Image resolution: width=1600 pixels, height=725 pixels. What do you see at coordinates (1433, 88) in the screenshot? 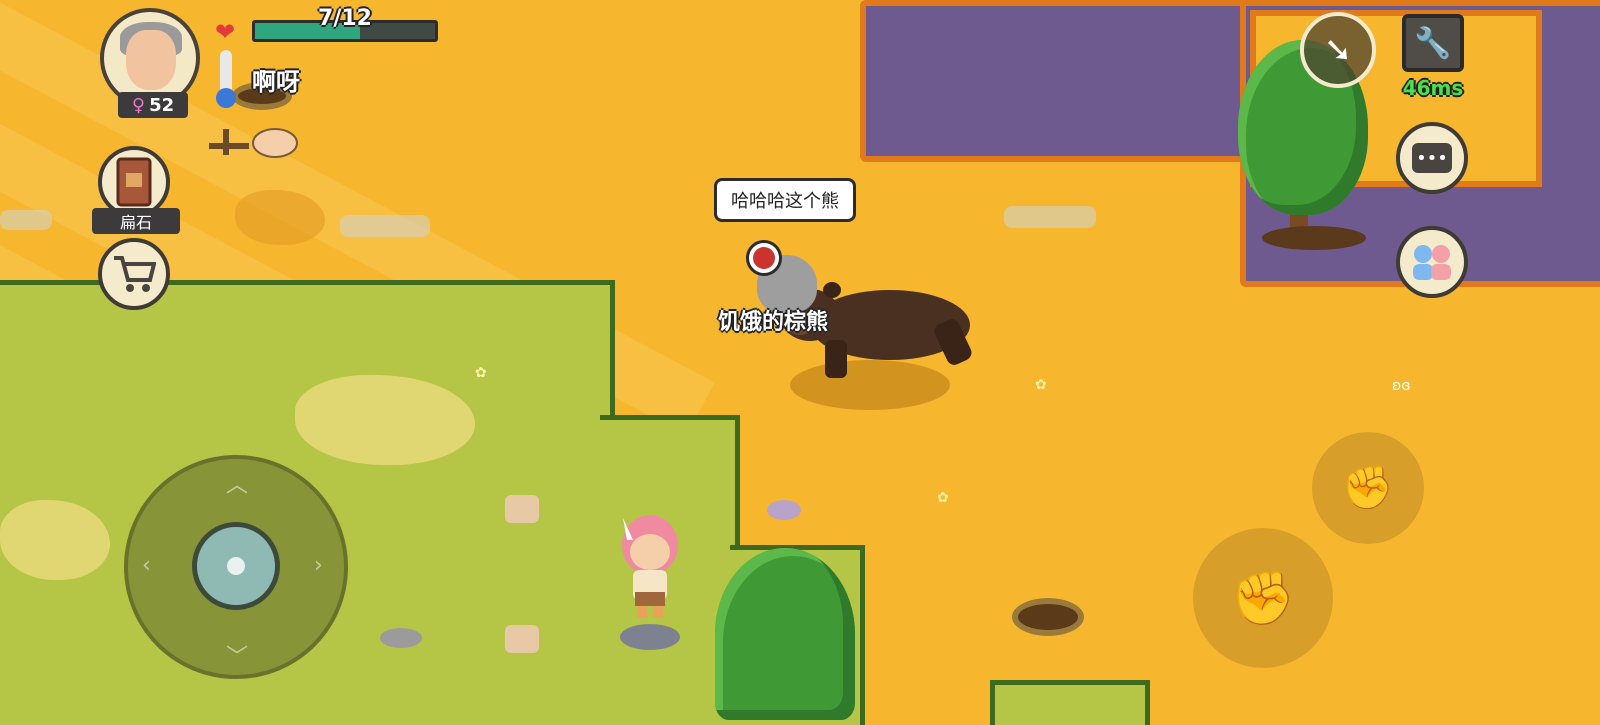
I see `ping-indicator: 46ms` at bounding box center [1433, 88].